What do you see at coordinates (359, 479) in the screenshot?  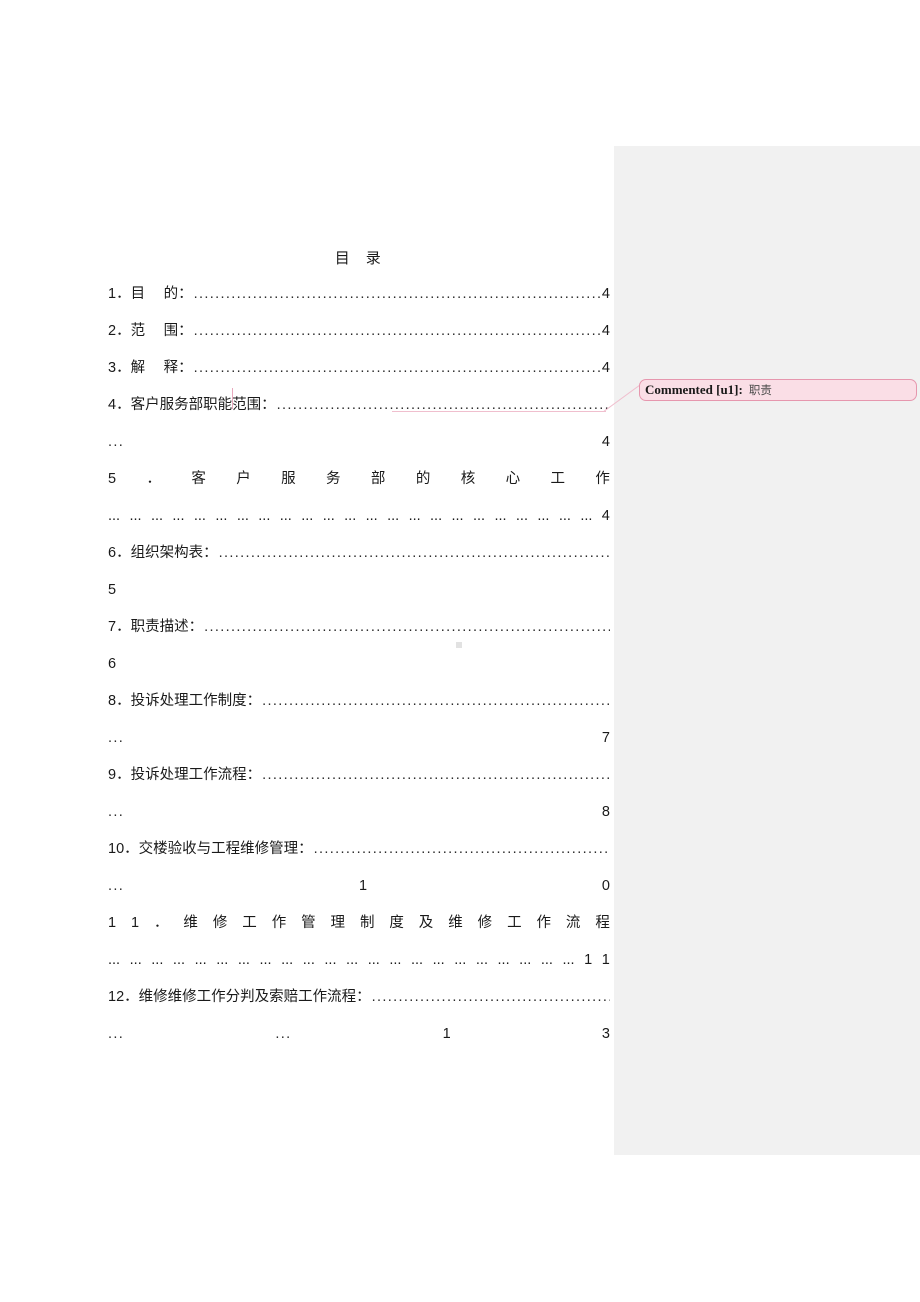 I see `toc-entry-5: 5 ． 客 户 服 务 部 的 核 心 工 作` at bounding box center [359, 479].